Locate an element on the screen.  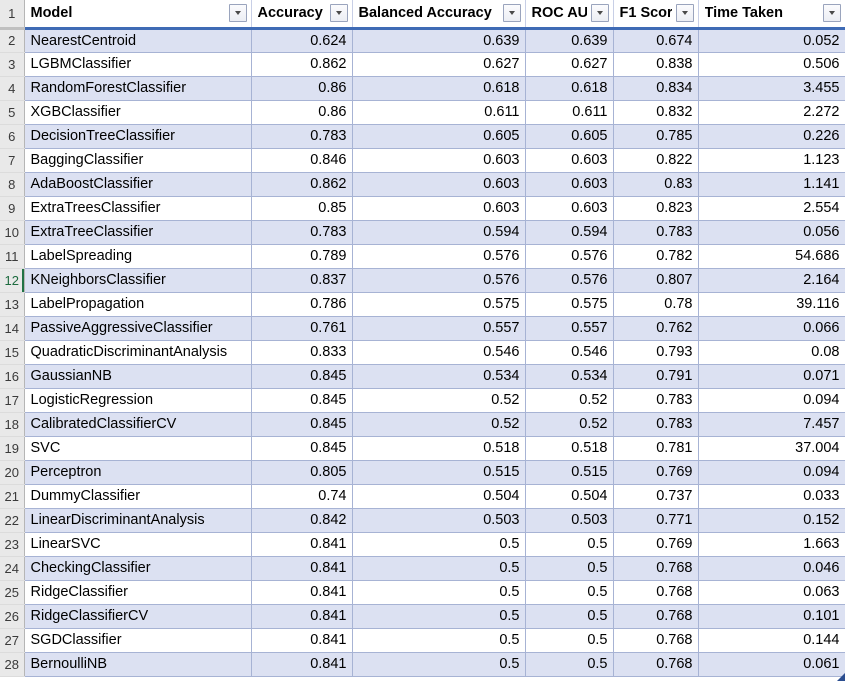
cell-time: 0.101 is located at coordinates (771, 616).